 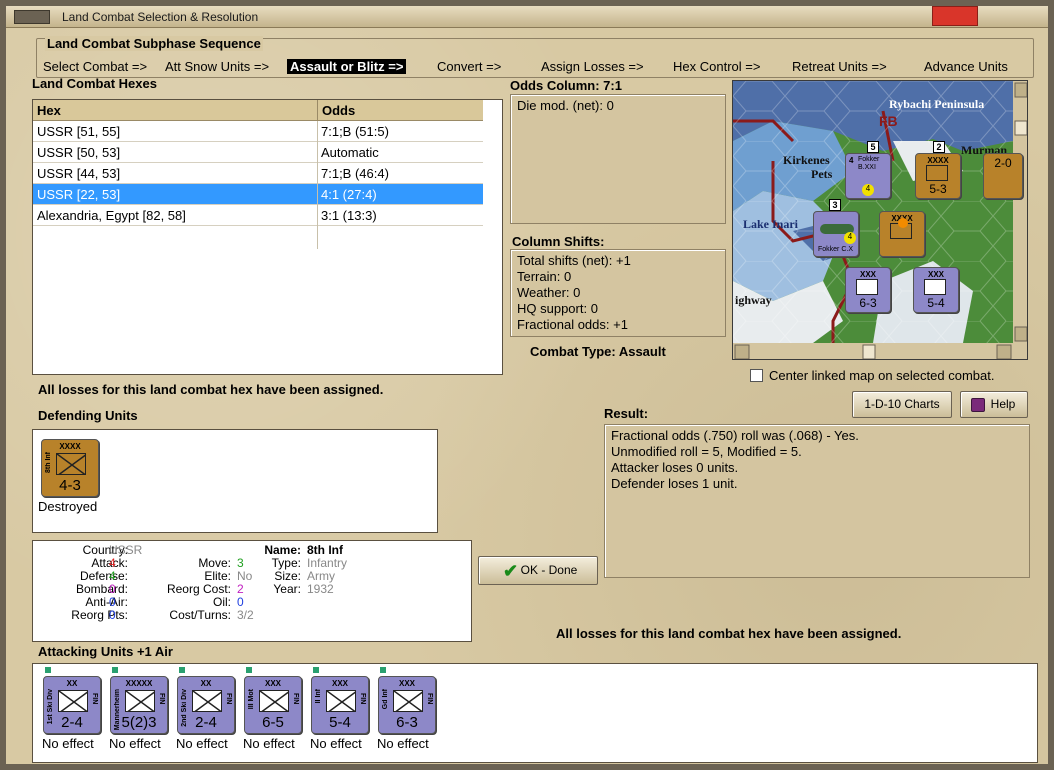 What do you see at coordinates (544, 276) in the screenshot?
I see `shift-terrain: Terrain: 0` at bounding box center [544, 276].